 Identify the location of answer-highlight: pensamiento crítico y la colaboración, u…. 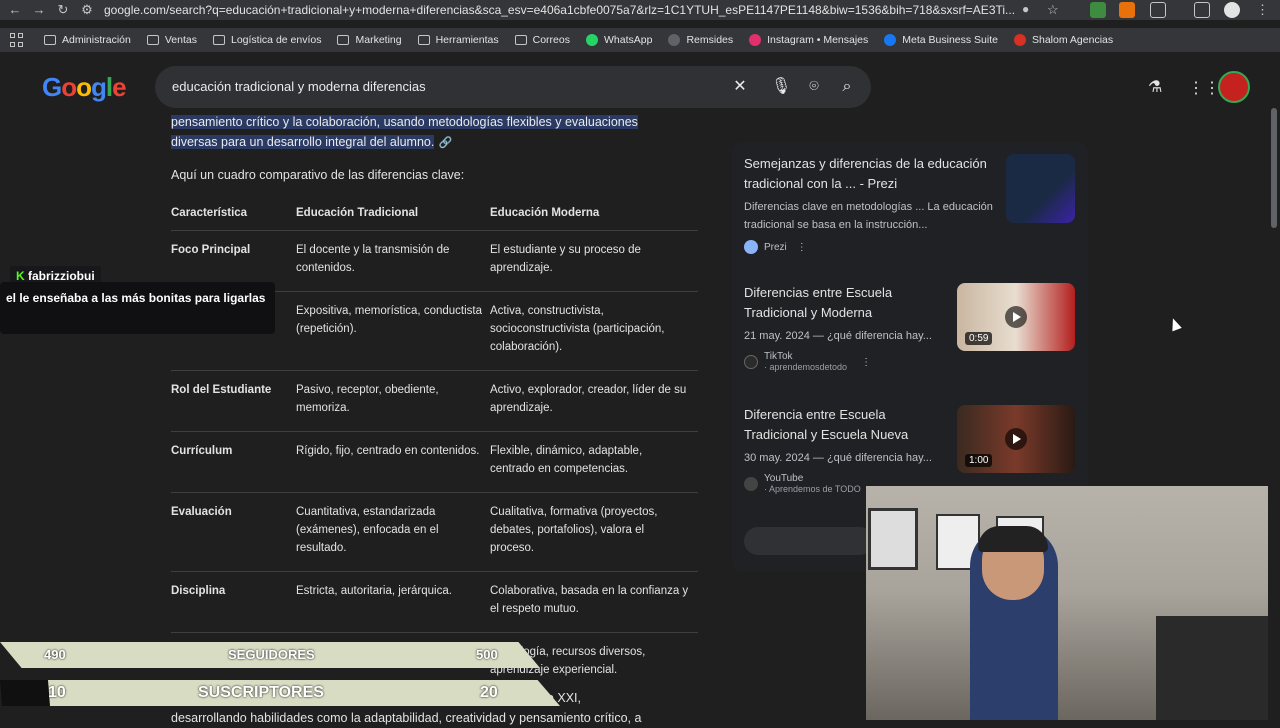
(404, 132).